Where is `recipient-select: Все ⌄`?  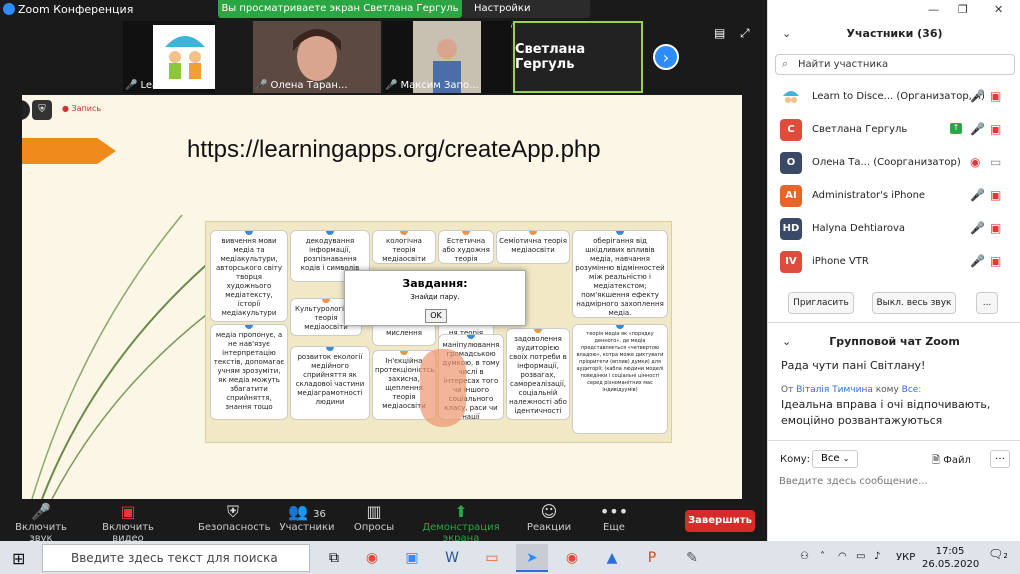 recipient-select: Все ⌄ is located at coordinates (835, 459).